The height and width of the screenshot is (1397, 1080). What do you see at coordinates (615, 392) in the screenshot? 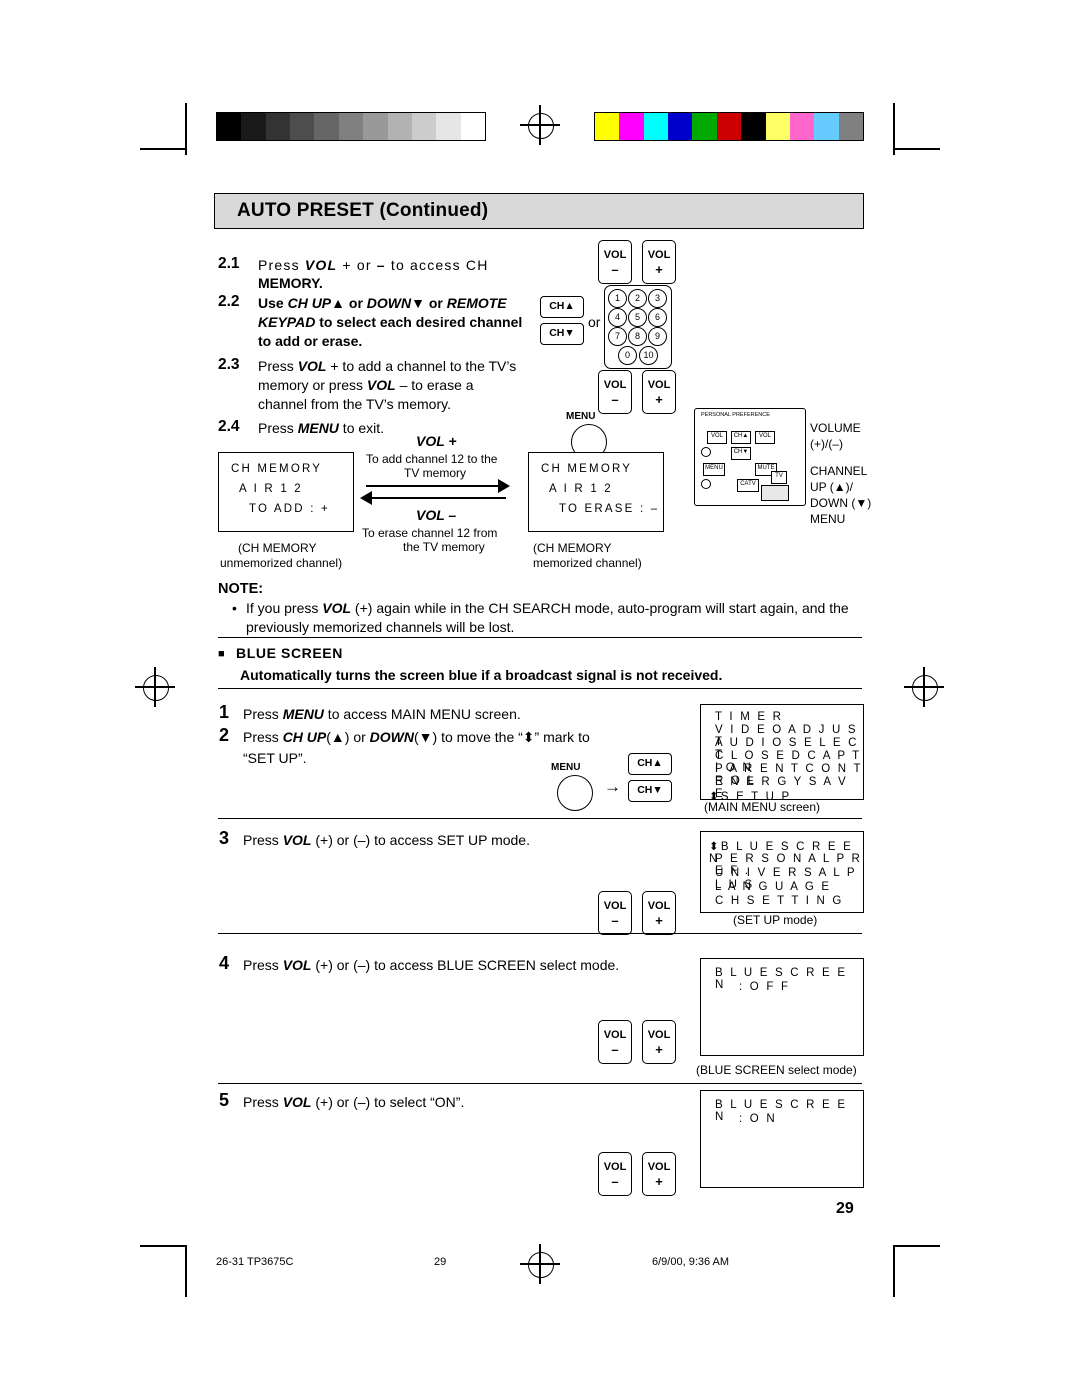
I see `vol-minus-button-2: VOL –` at bounding box center [615, 392].